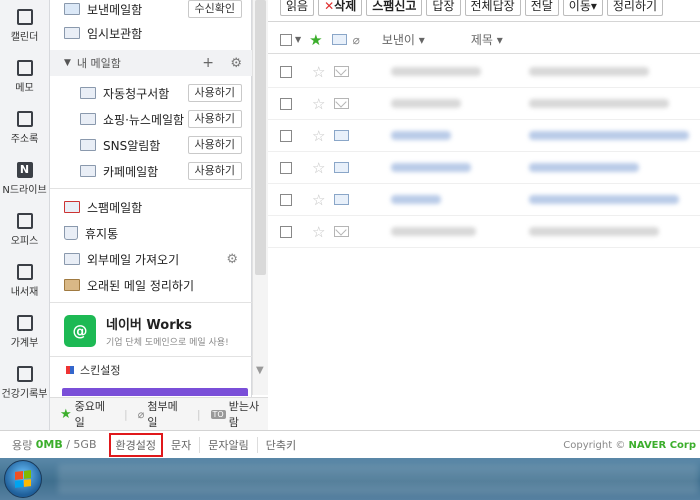 This screenshot has height=500, width=700. I want to click on organize-button: 정리하기, so click(635, 8).